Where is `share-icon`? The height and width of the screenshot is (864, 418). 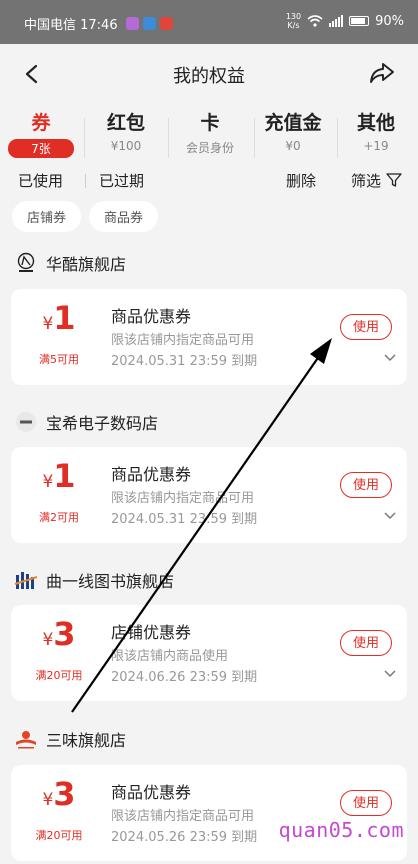
share-icon is located at coordinates (382, 73).